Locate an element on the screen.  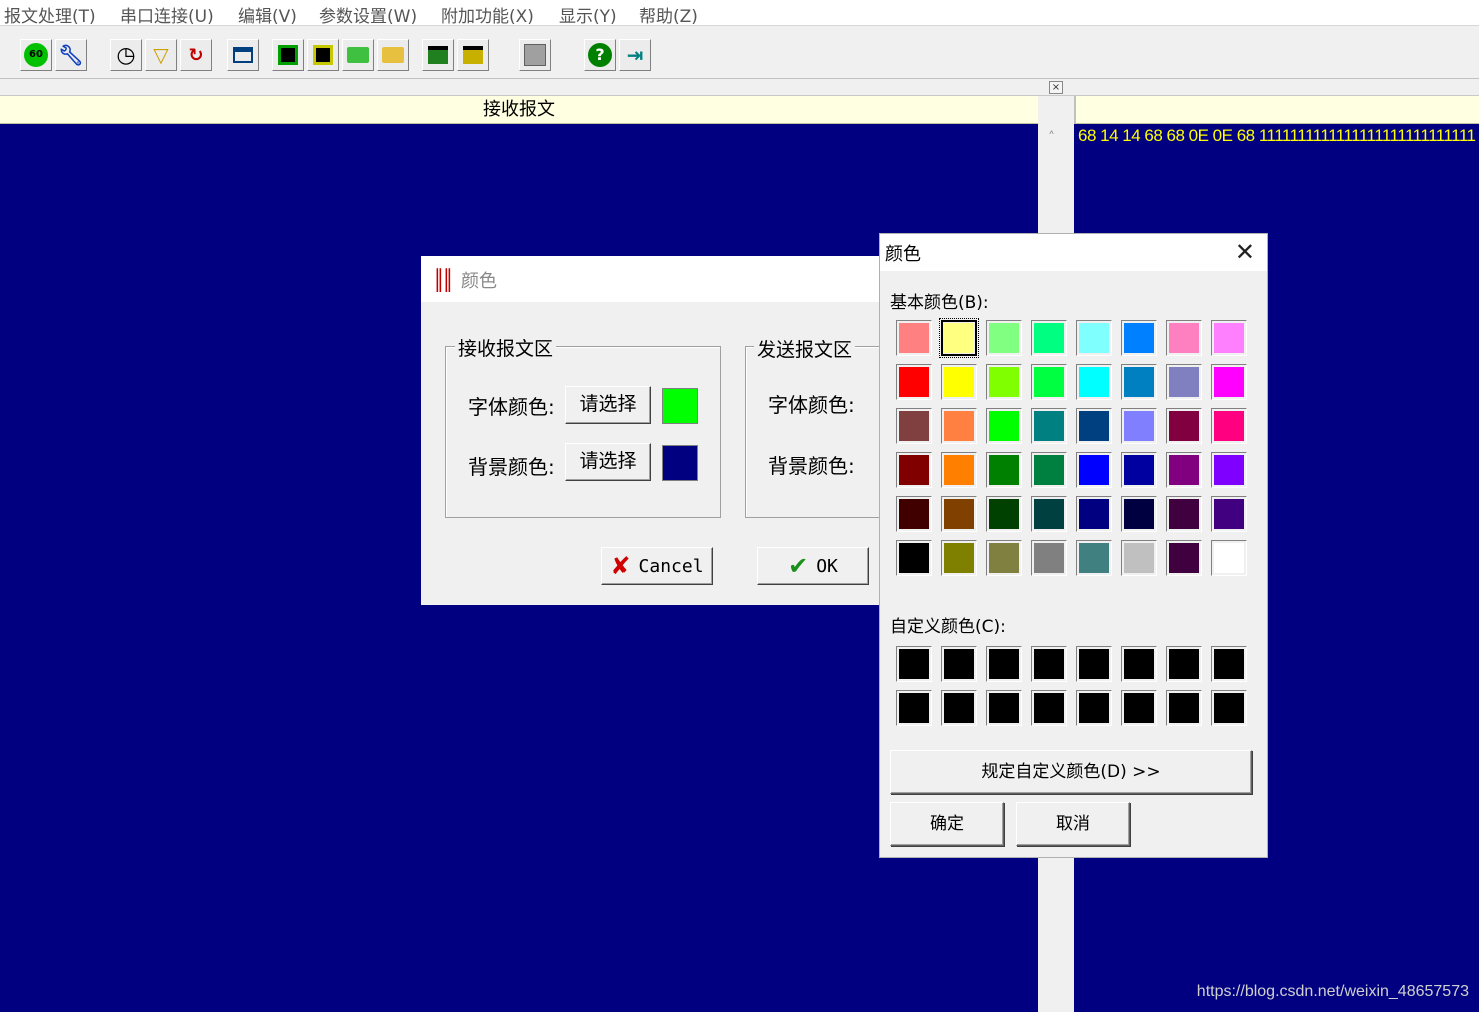
export-icon is located at coordinates (438, 55).